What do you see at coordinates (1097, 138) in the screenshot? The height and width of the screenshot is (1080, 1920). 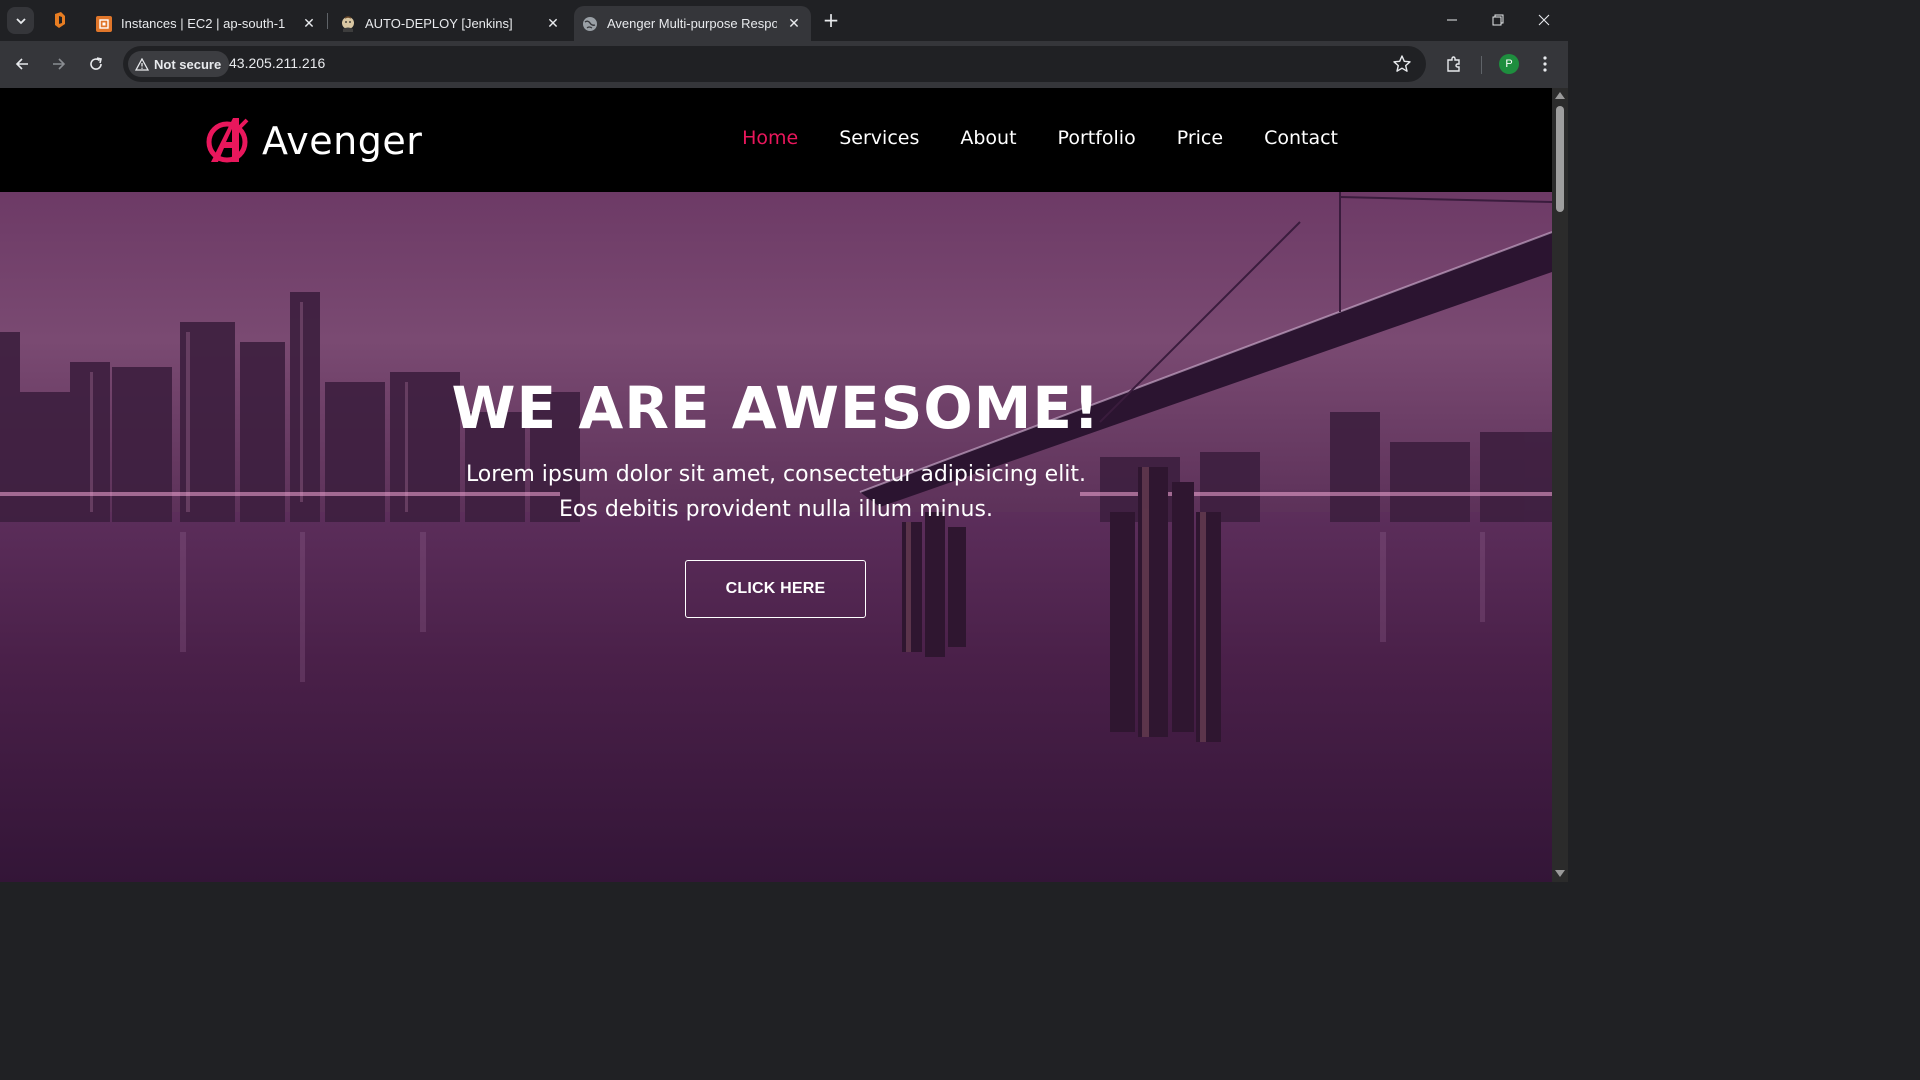 I see `nav-item-portfolio: Portfolio` at bounding box center [1097, 138].